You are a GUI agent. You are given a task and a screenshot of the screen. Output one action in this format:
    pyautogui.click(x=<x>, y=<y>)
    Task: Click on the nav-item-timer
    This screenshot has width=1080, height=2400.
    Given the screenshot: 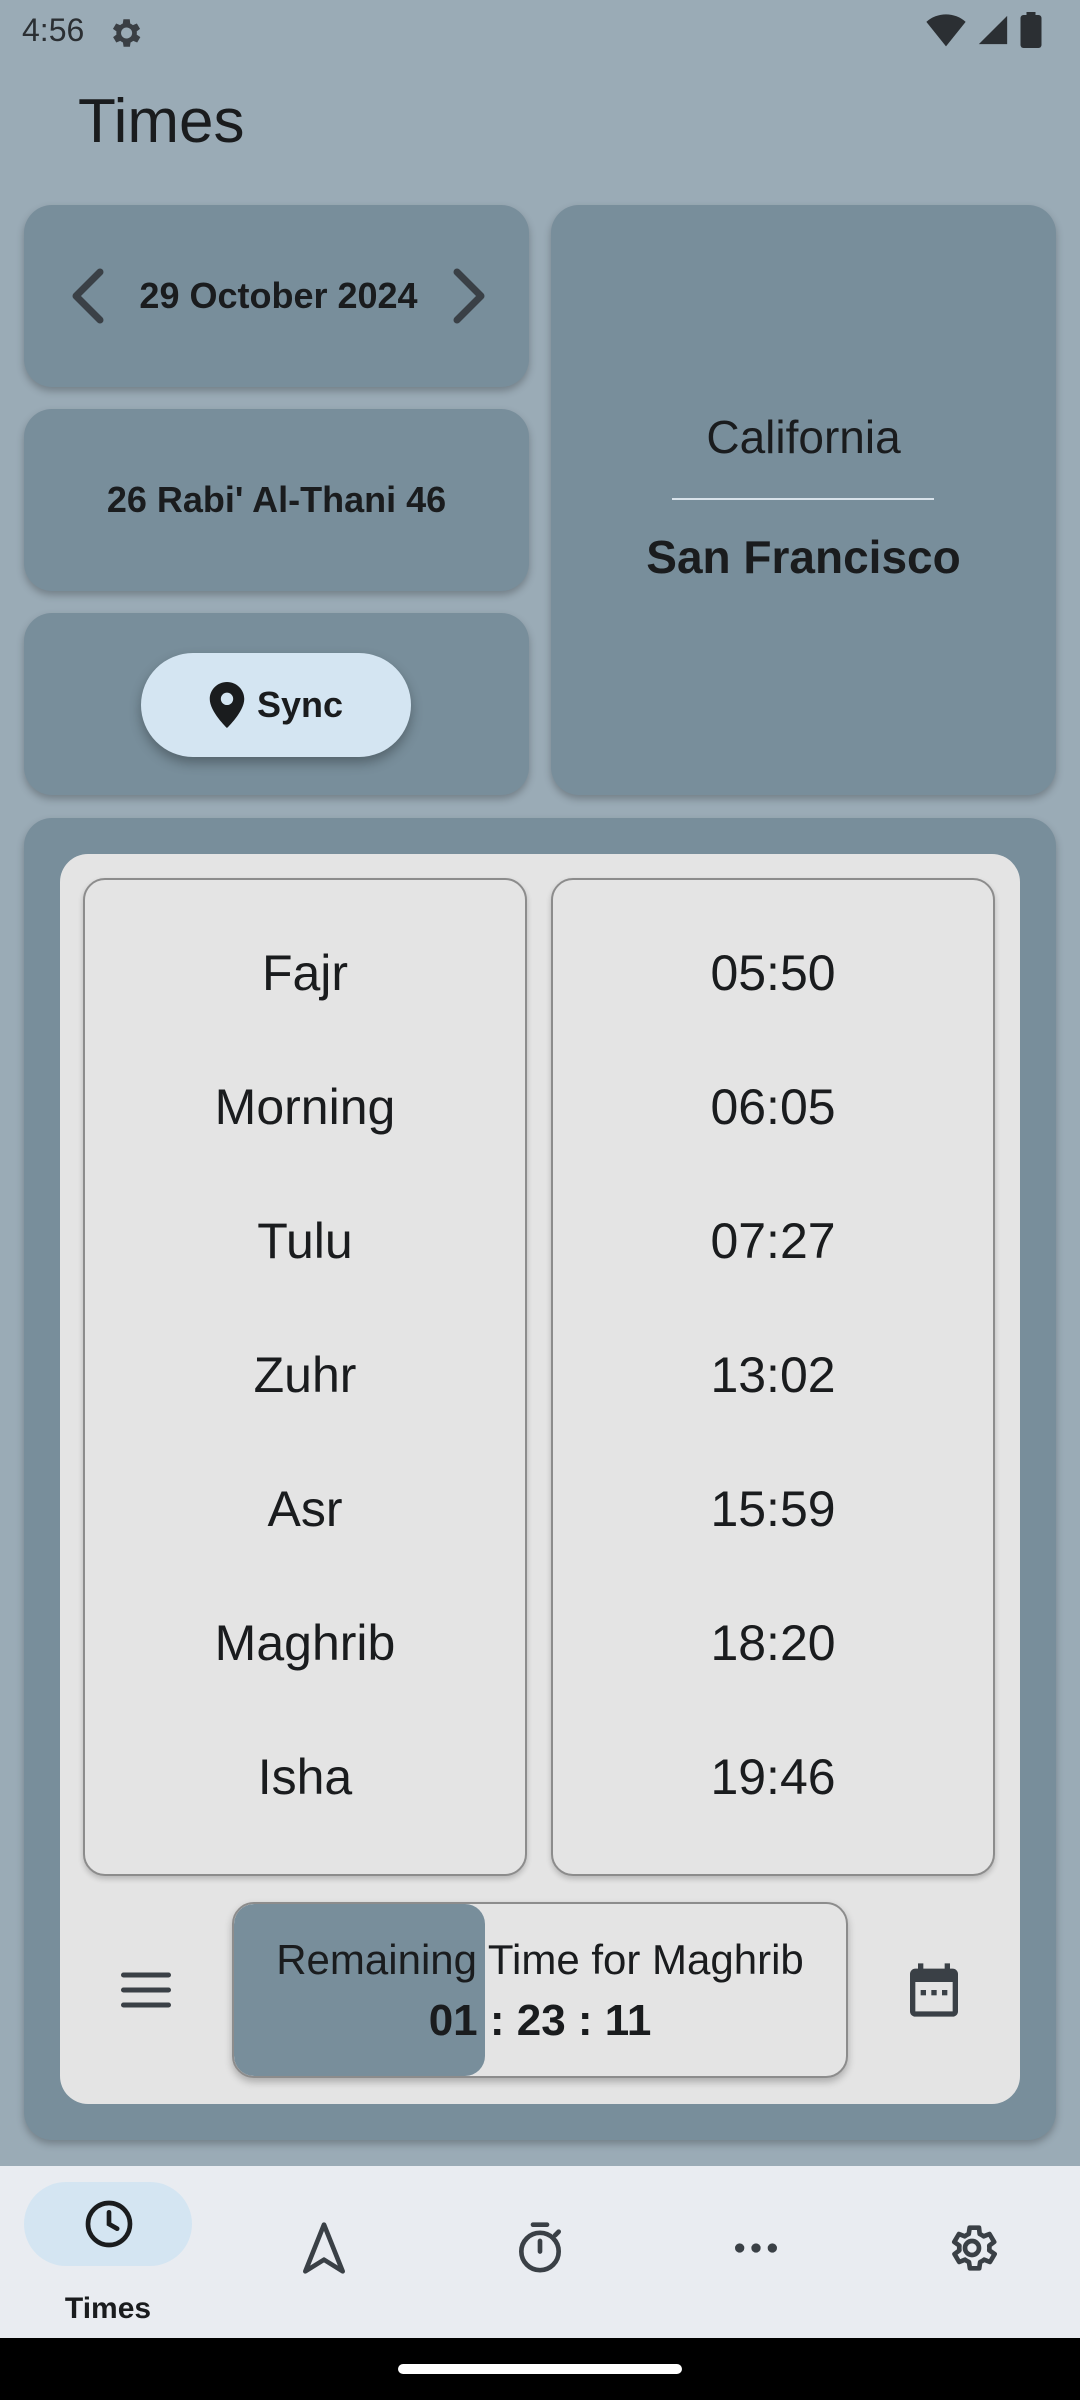 What is the action you would take?
    pyautogui.click(x=540, y=2252)
    